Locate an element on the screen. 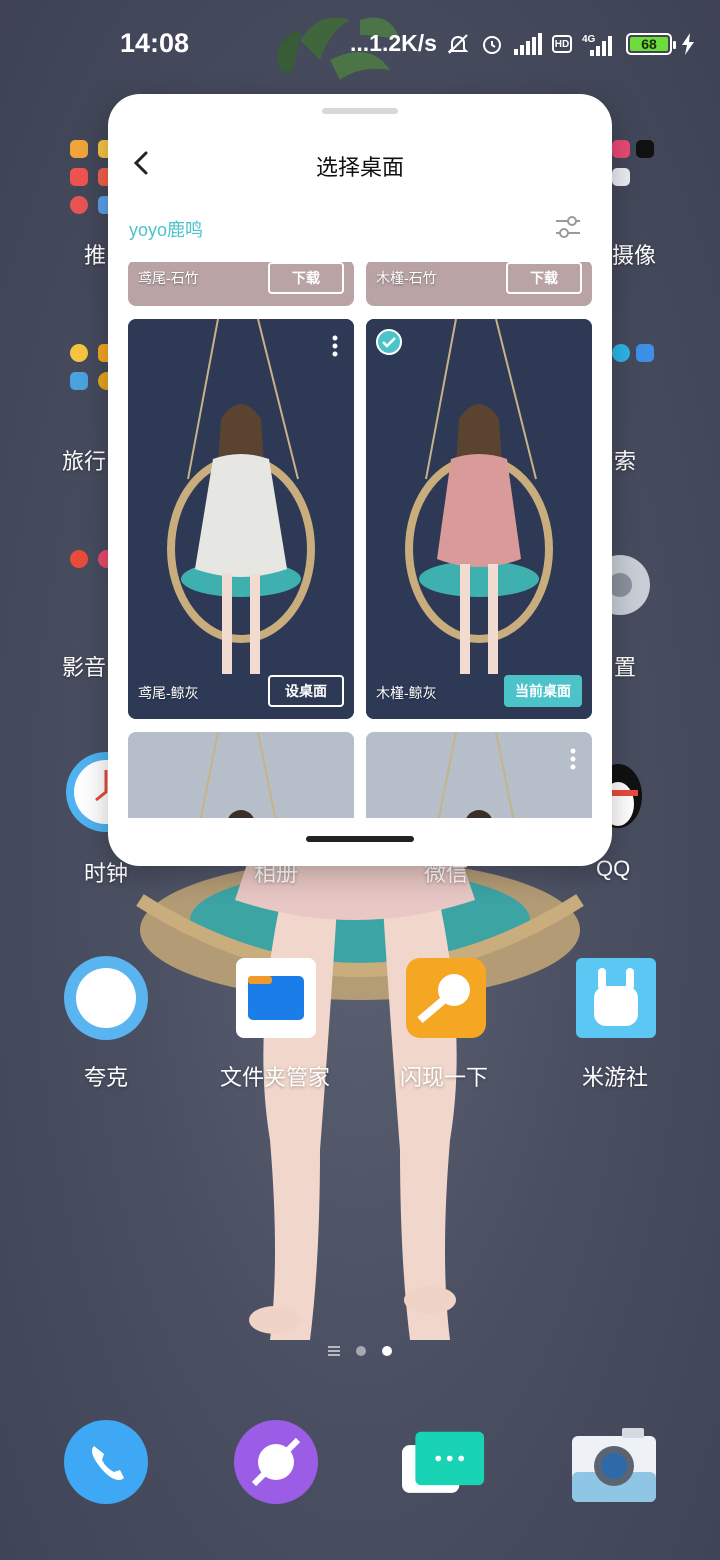 This screenshot has width=720, height=1560. app-label-search: 索 is located at coordinates (625, 460).